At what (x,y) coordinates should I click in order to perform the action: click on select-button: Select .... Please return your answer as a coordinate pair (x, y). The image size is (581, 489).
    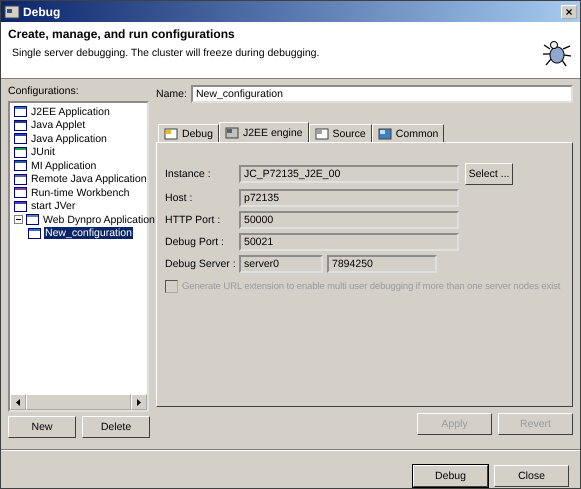
    Looking at the image, I should click on (489, 174).